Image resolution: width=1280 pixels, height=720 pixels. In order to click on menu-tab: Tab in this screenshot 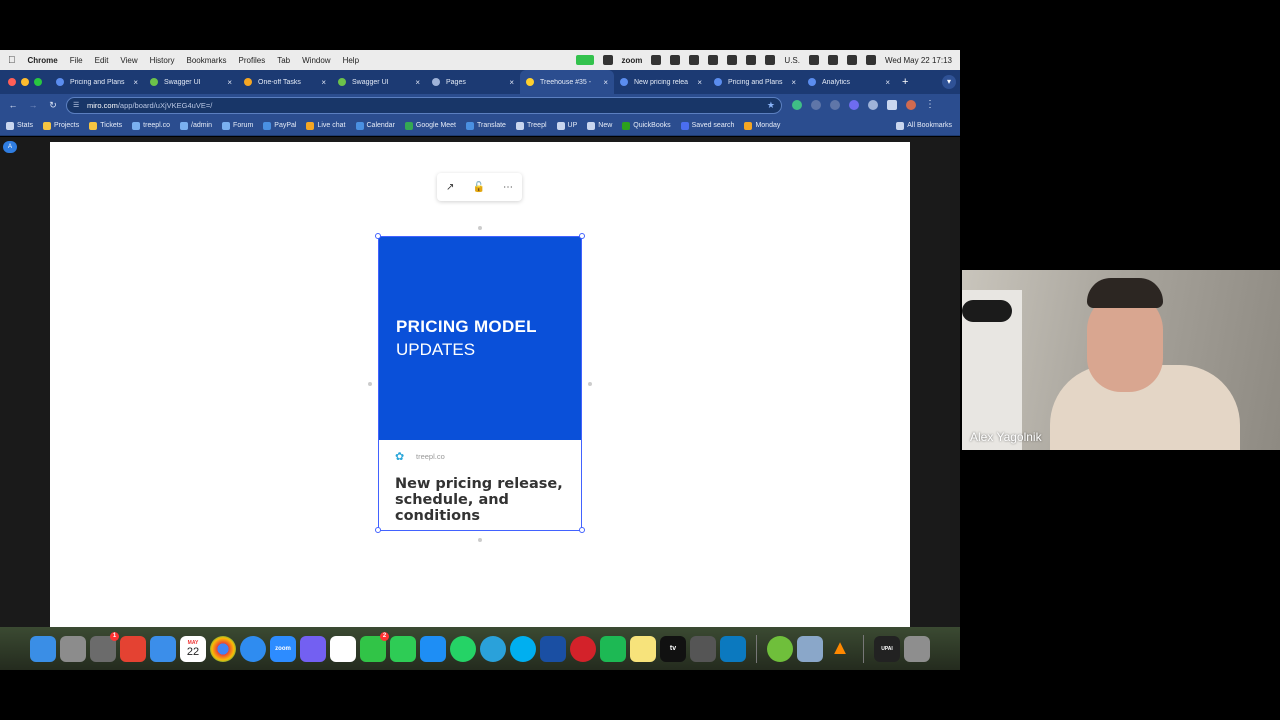, I will do `click(283, 60)`.